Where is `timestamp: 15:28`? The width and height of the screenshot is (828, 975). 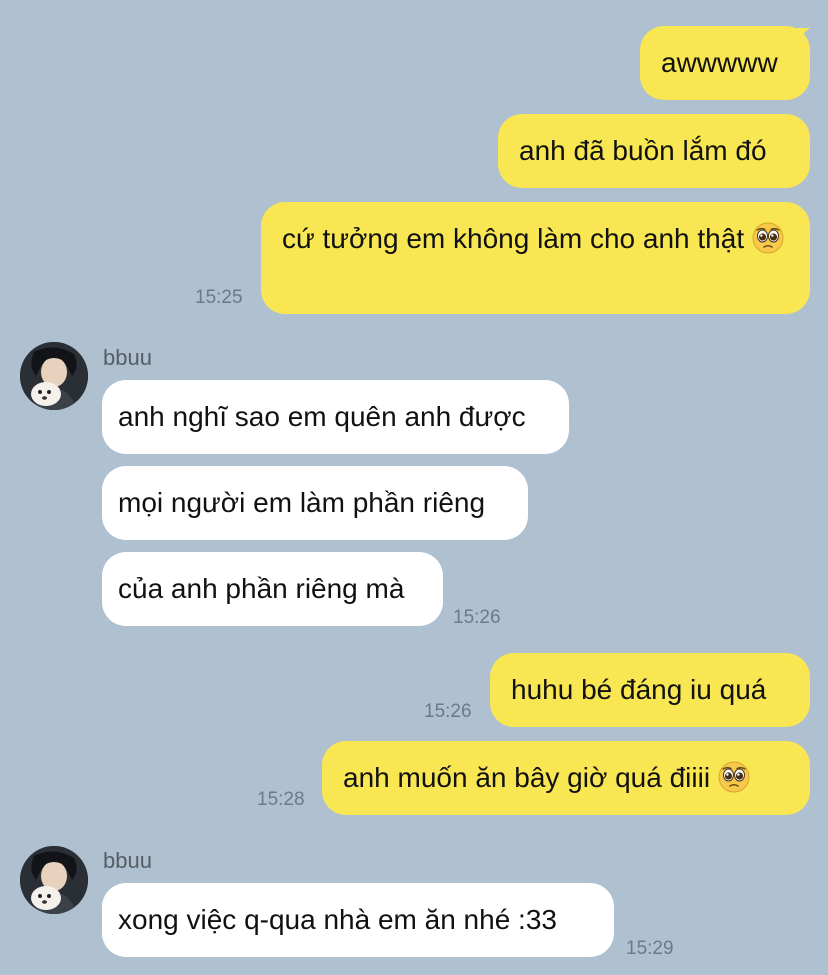 timestamp: 15:28 is located at coordinates (281, 799).